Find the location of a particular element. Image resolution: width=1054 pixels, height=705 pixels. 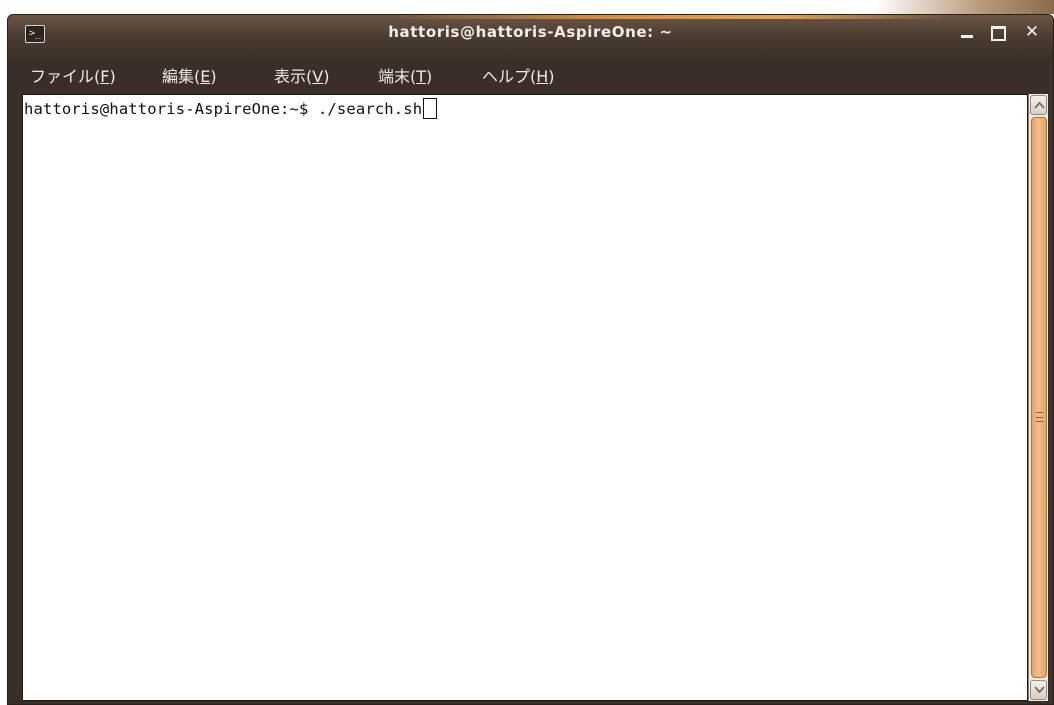

window-bottom-border is located at coordinates (530, 702).